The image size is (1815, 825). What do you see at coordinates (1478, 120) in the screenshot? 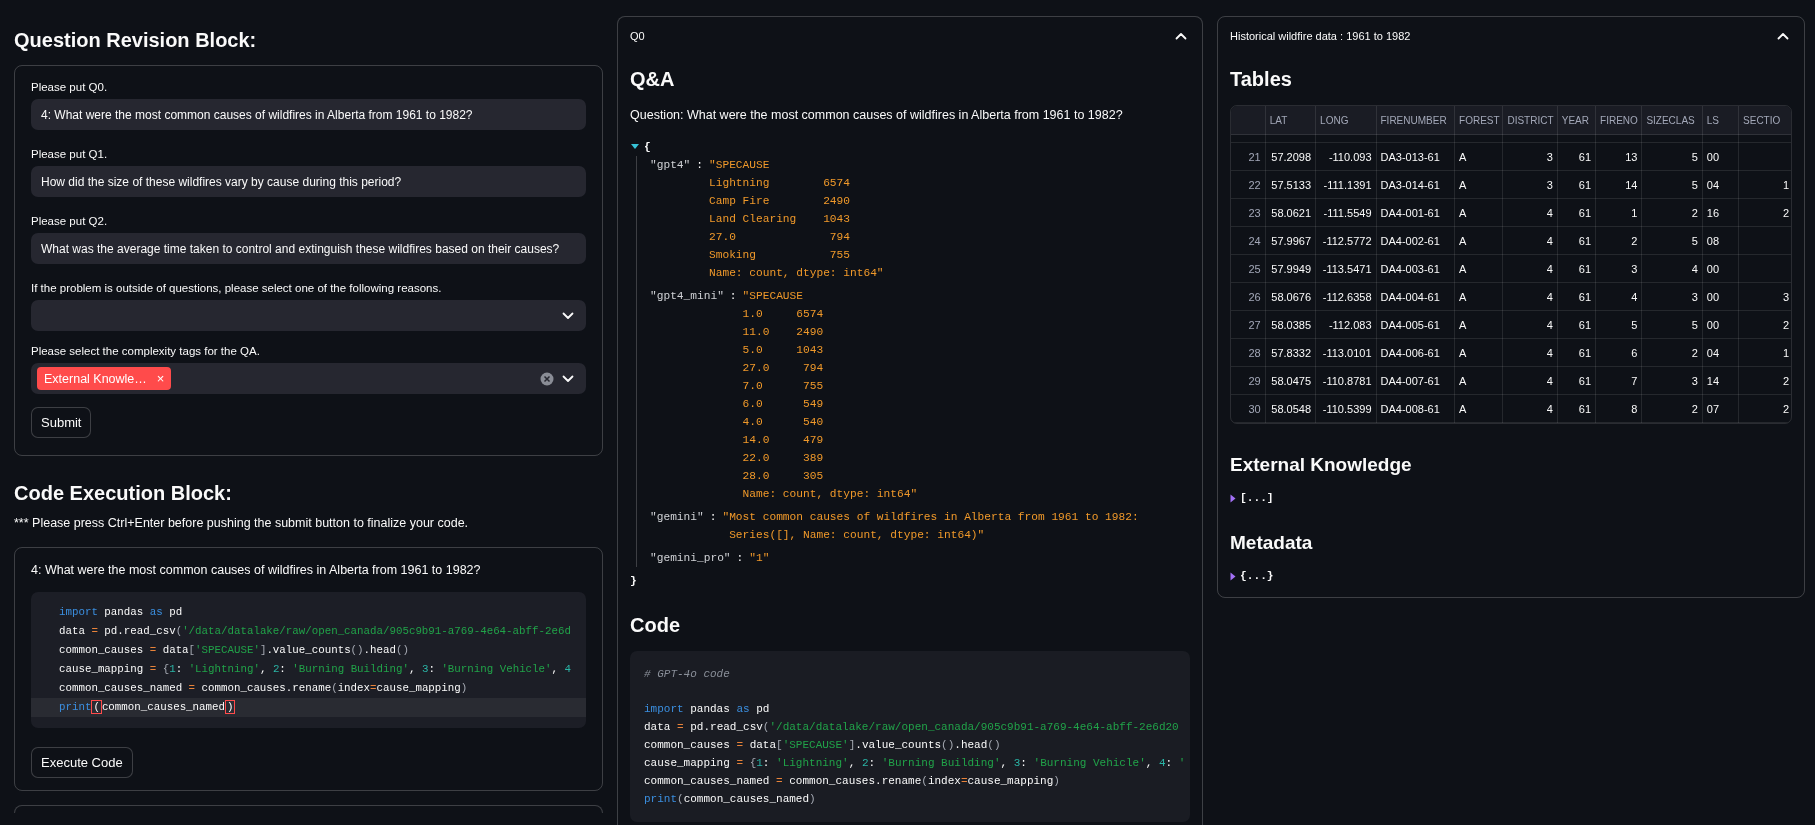
I see `column-header: FOREST` at bounding box center [1478, 120].